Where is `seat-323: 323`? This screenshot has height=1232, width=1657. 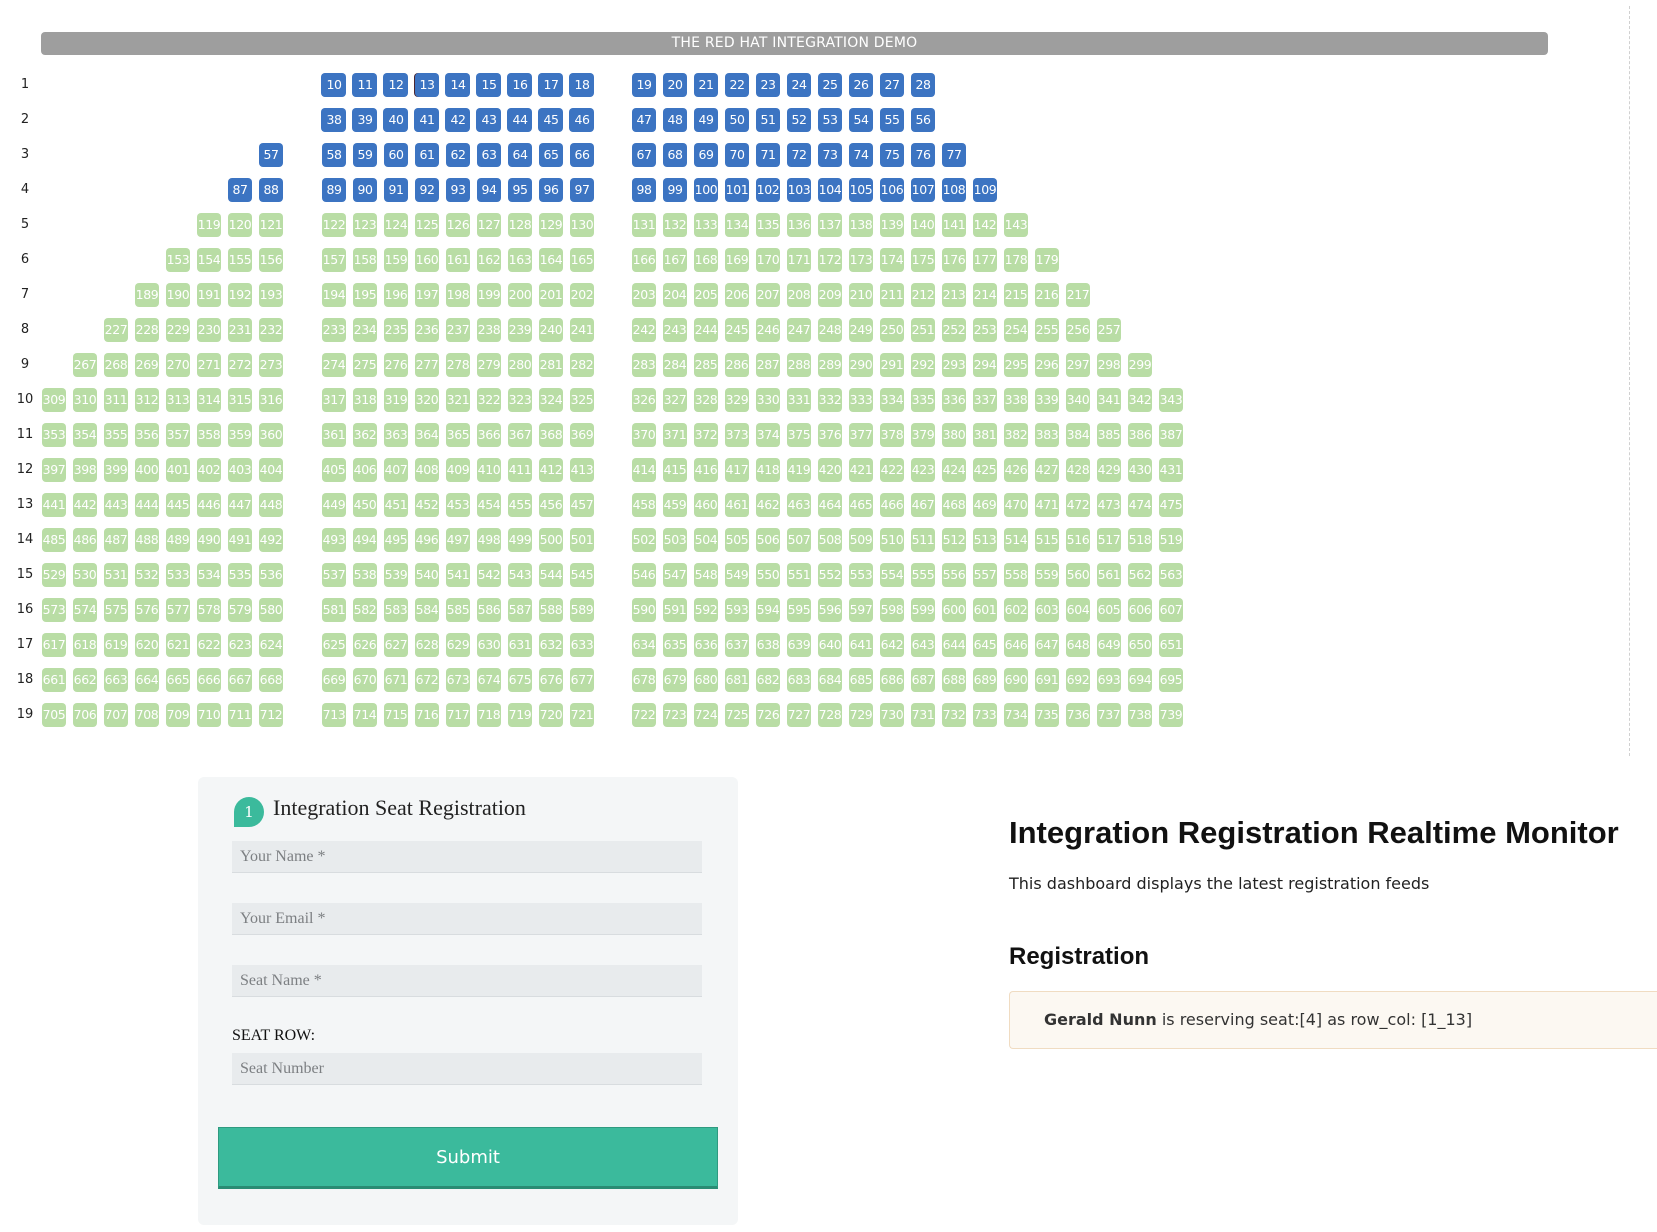 seat-323: 323 is located at coordinates (520, 400).